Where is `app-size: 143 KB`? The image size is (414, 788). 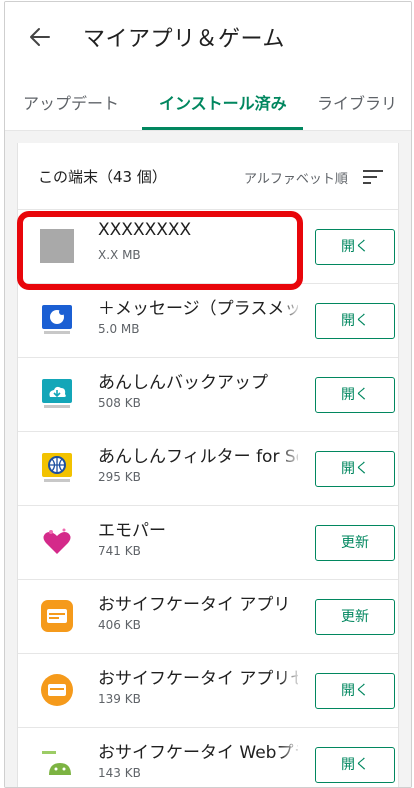 app-size: 143 KB is located at coordinates (119, 773).